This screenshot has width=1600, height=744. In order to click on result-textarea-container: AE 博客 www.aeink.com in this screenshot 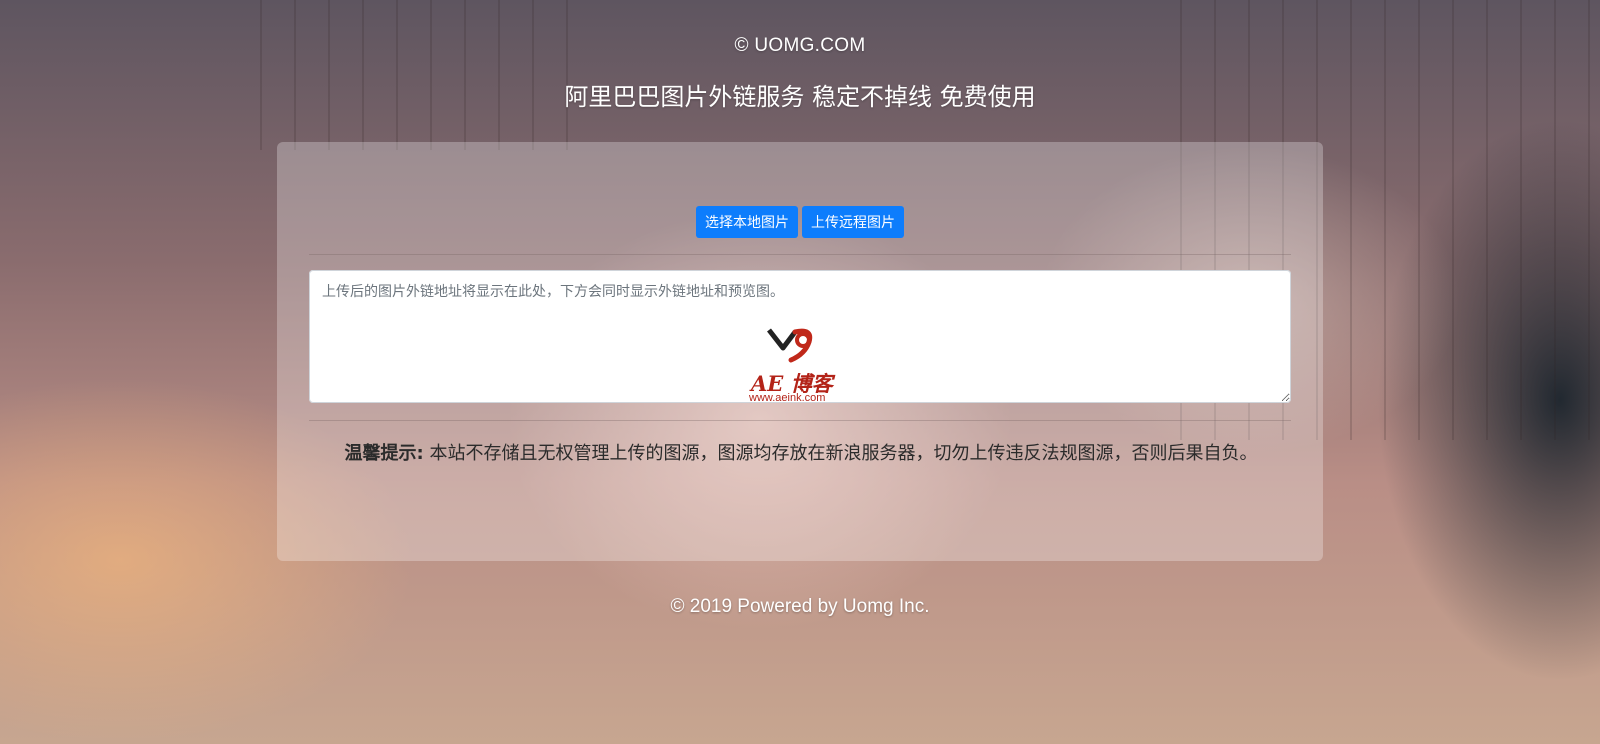, I will do `click(800, 337)`.